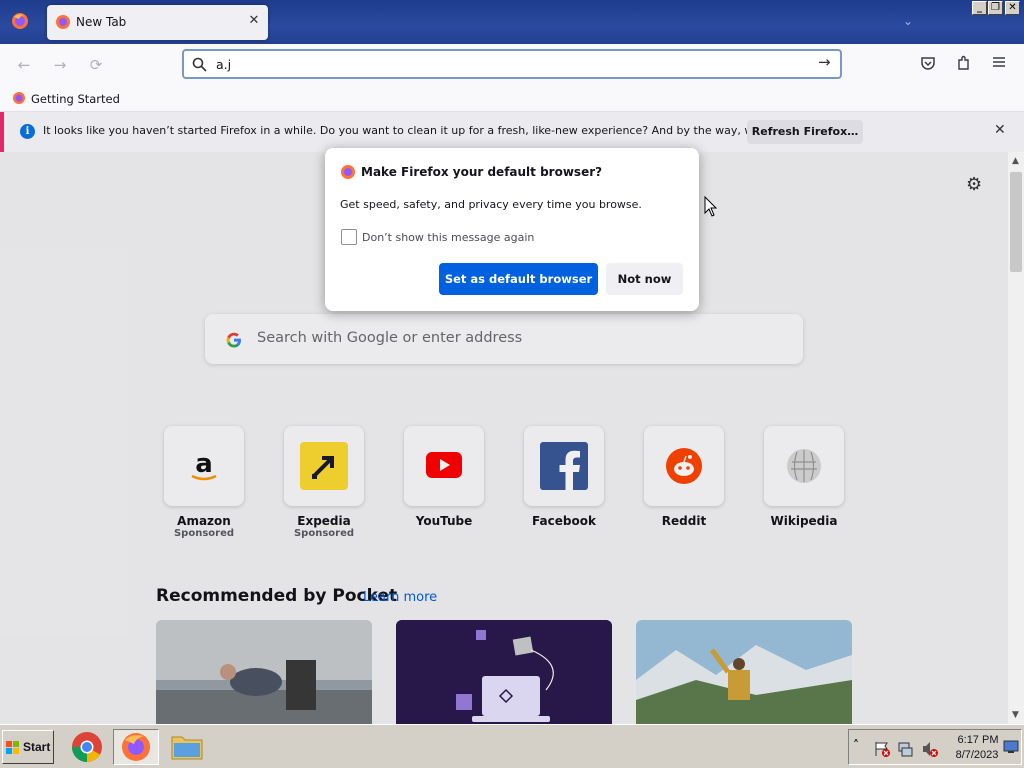 The width and height of the screenshot is (1024, 768). Describe the element at coordinates (1000, 130) in the screenshot. I see `close-icon: ✕` at that location.